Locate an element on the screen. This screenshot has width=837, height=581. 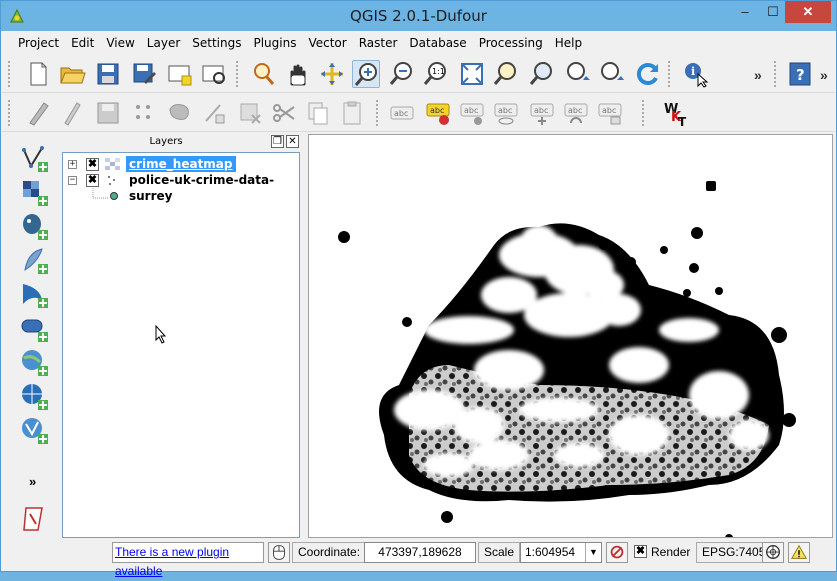
toggle-editing-icon is located at coordinates (72, 113).